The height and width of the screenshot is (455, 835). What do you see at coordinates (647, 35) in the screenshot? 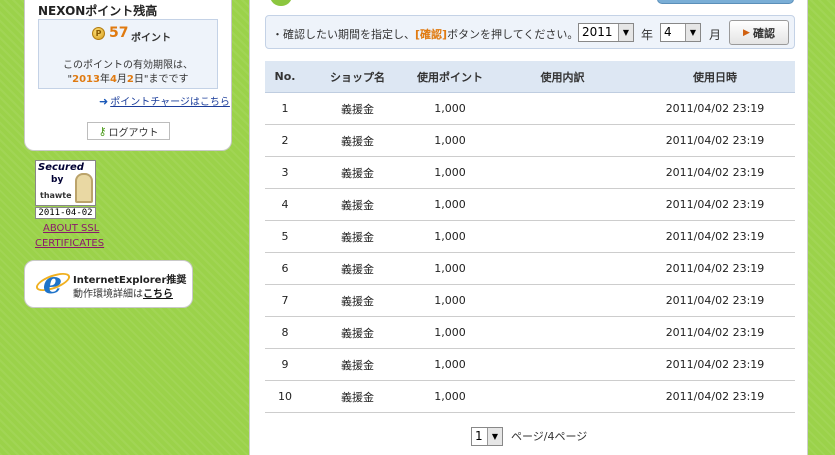
I see `year-label: 年` at bounding box center [647, 35].